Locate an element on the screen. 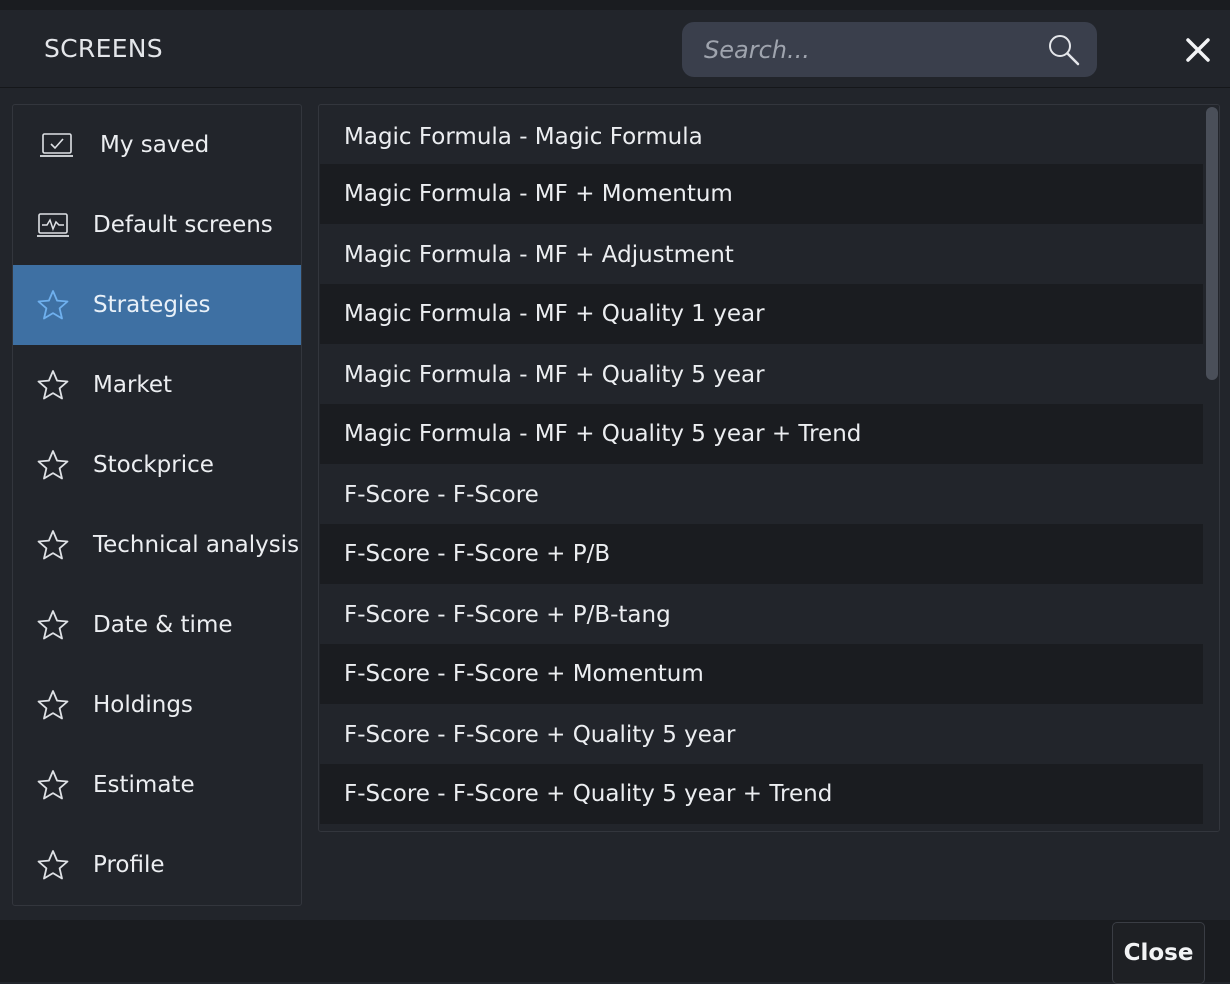  sidebar-item-label: Estimate is located at coordinates (144, 785).